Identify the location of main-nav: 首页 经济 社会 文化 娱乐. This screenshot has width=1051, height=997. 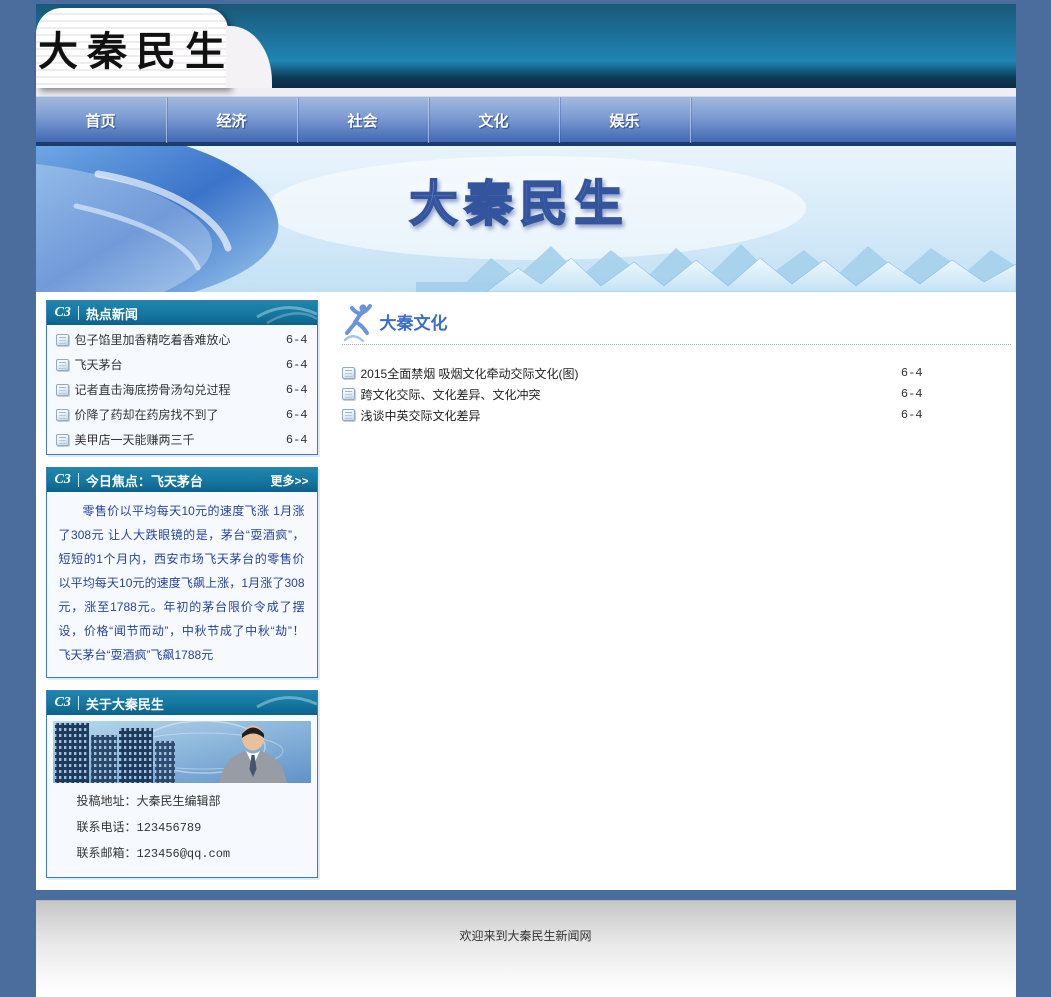
(525, 121).